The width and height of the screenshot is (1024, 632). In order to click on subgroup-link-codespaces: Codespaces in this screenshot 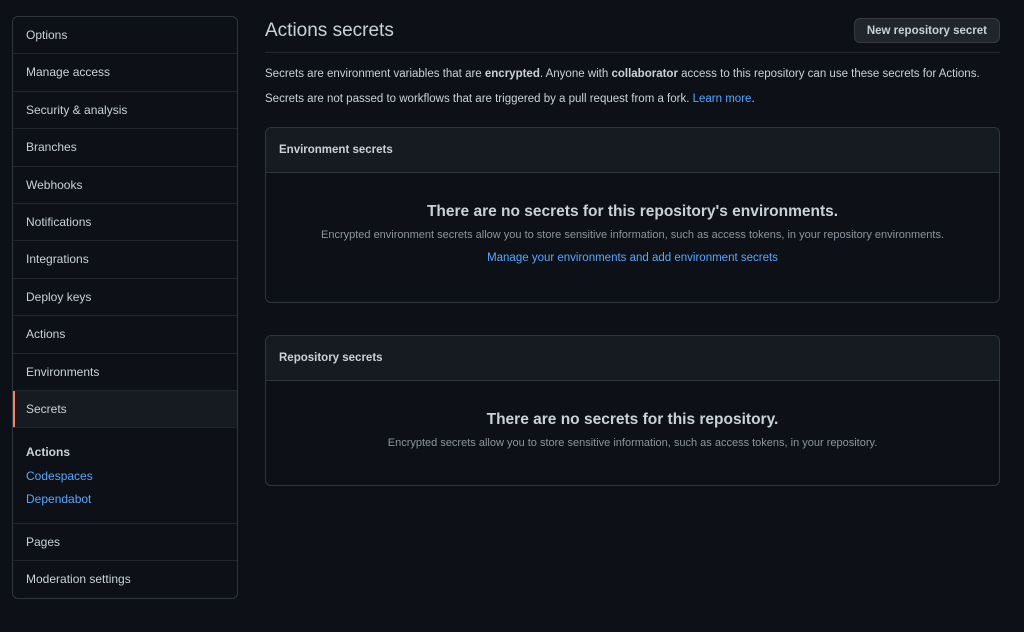, I will do `click(131, 476)`.